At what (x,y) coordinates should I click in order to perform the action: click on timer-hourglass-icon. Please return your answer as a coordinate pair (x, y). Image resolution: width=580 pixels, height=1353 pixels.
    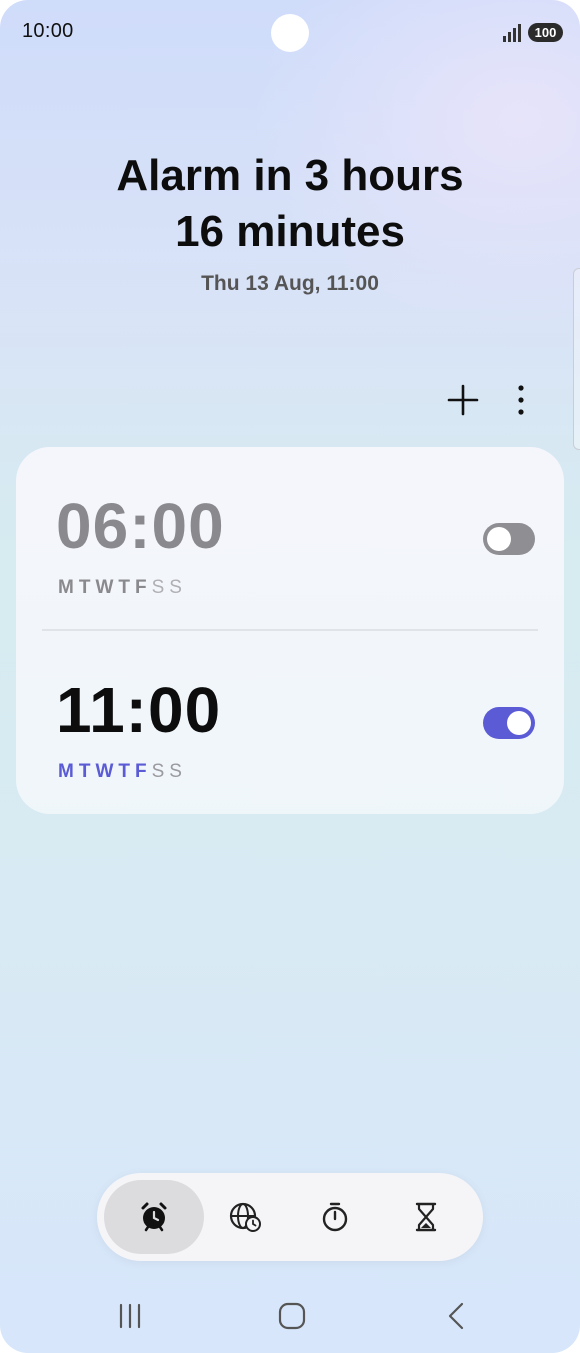
    Looking at the image, I should click on (426, 1217).